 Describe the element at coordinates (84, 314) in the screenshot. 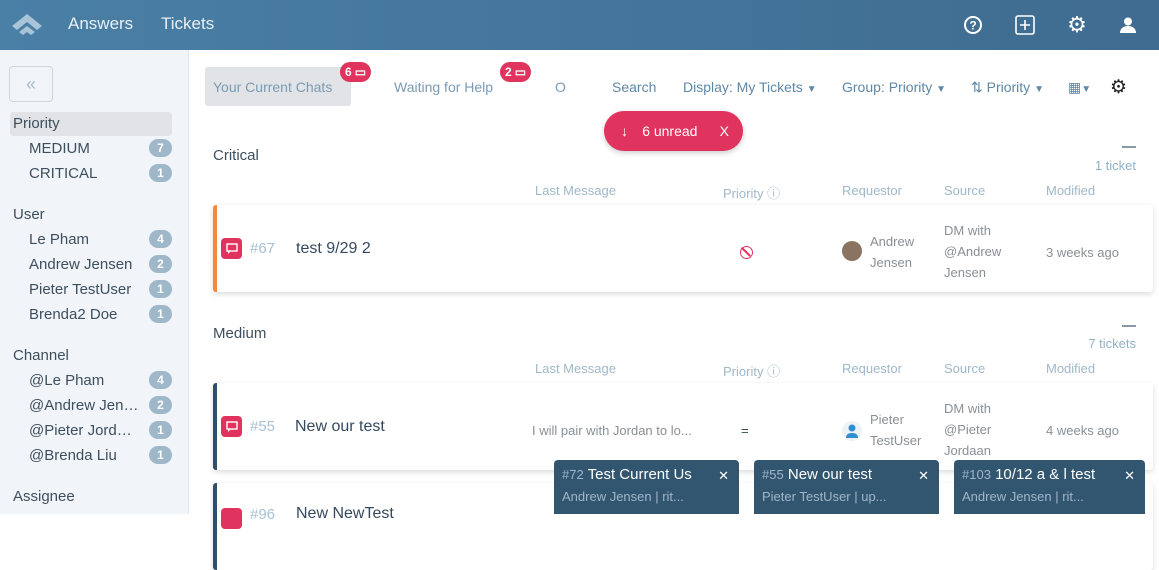

I see `sidebar-item-user: Brenda2 Doe` at that location.